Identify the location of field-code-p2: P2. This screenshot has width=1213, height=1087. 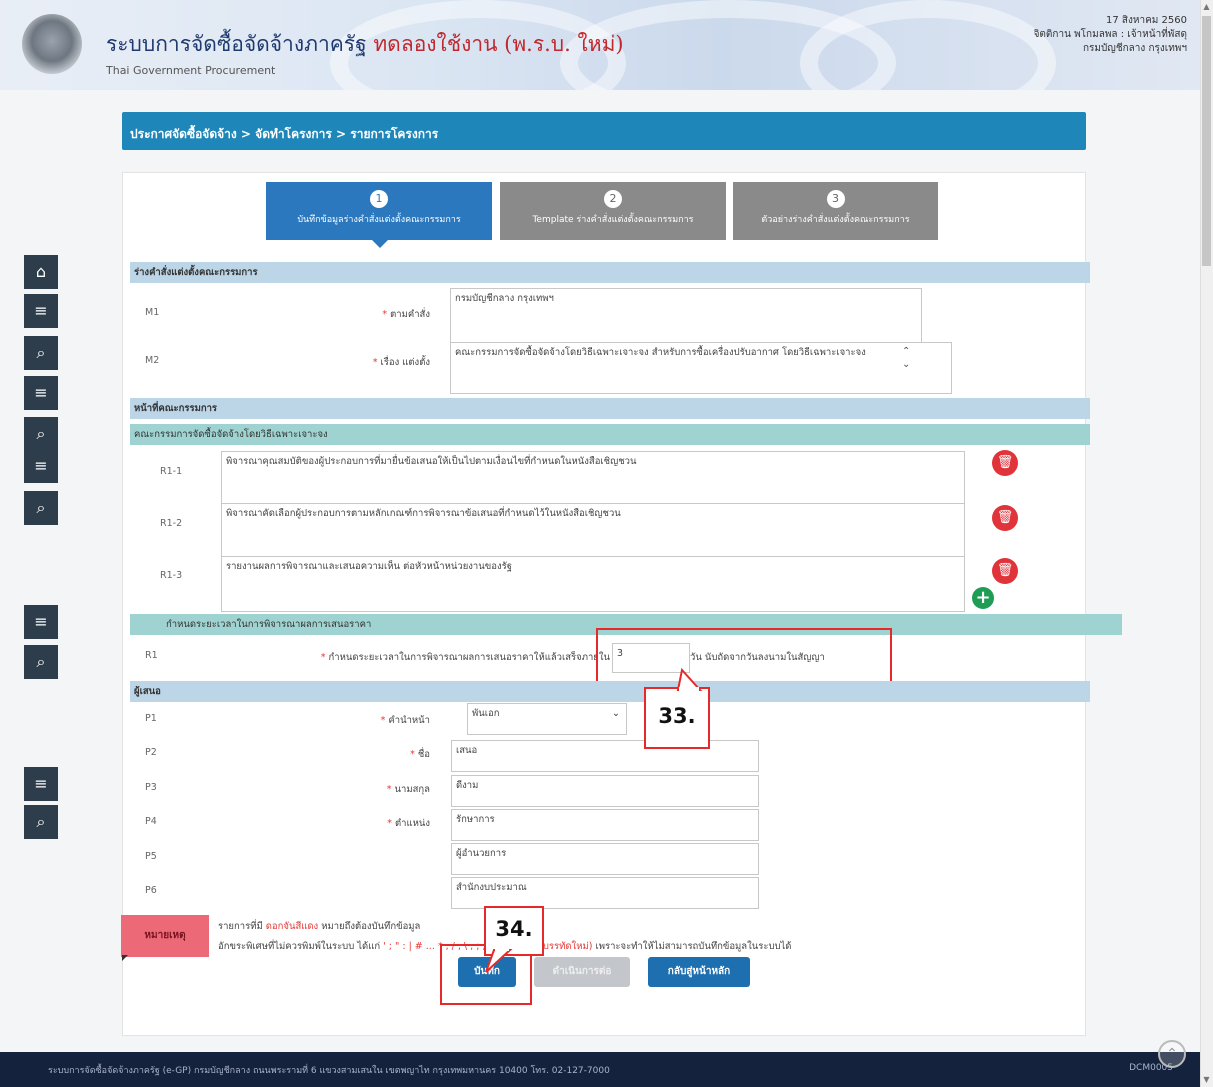
(151, 752).